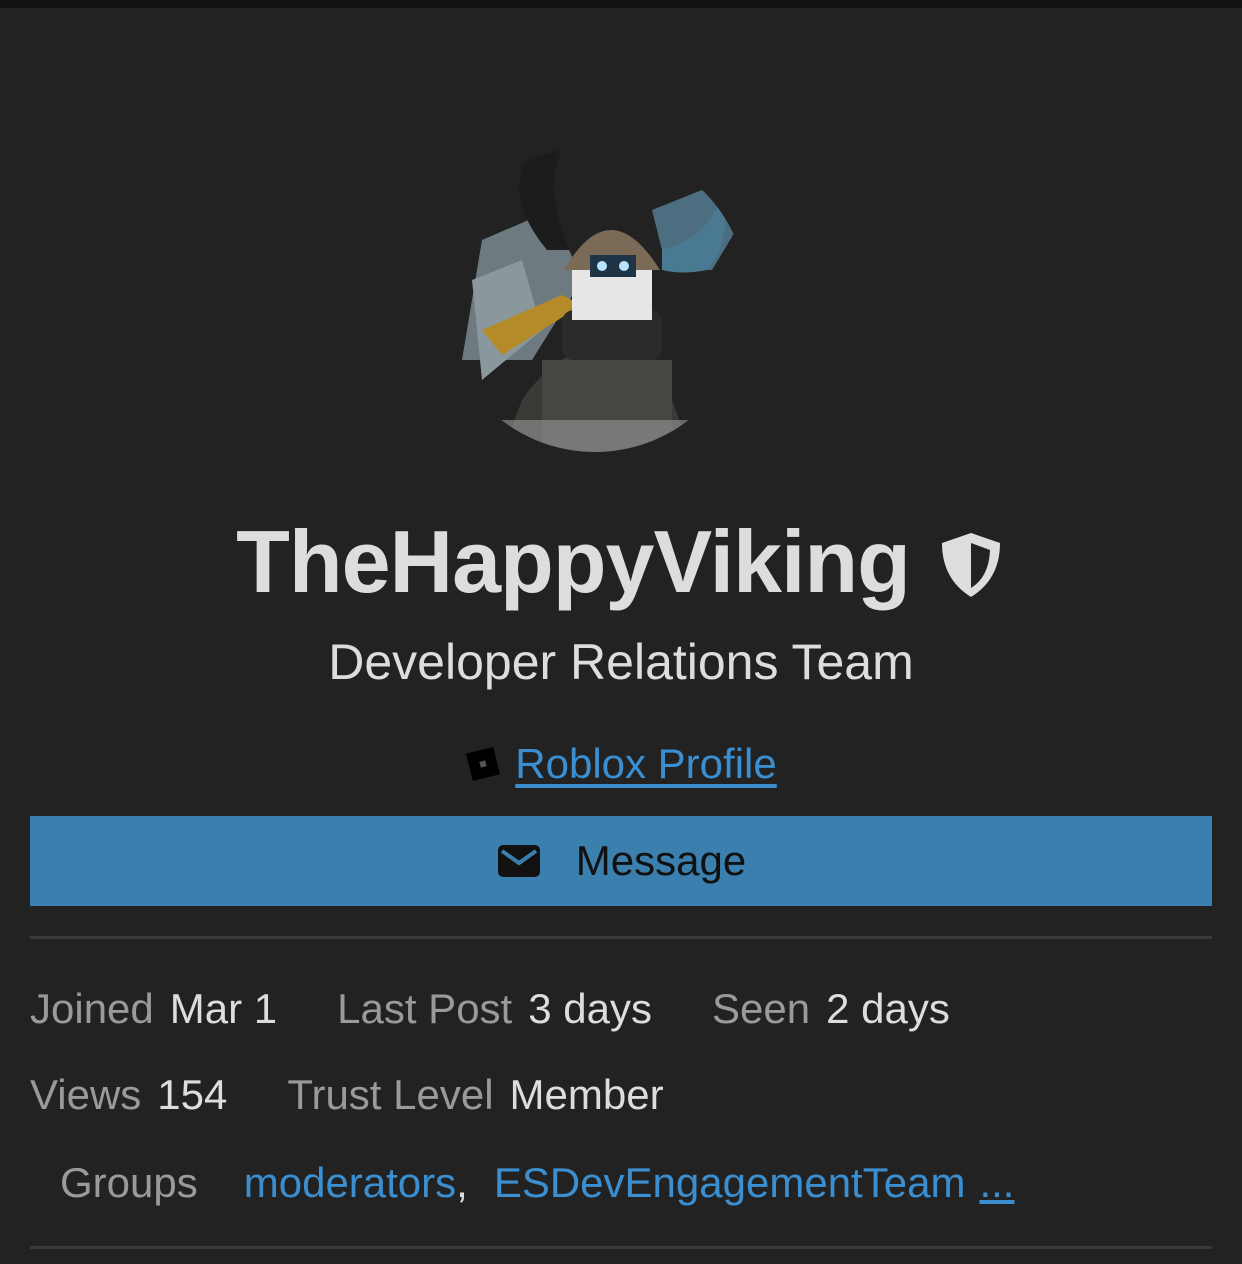 This screenshot has width=1242, height=1264. What do you see at coordinates (730, 1183) in the screenshot?
I see `group-link-esdevengagementteam: ESDevEngagementTeam` at bounding box center [730, 1183].